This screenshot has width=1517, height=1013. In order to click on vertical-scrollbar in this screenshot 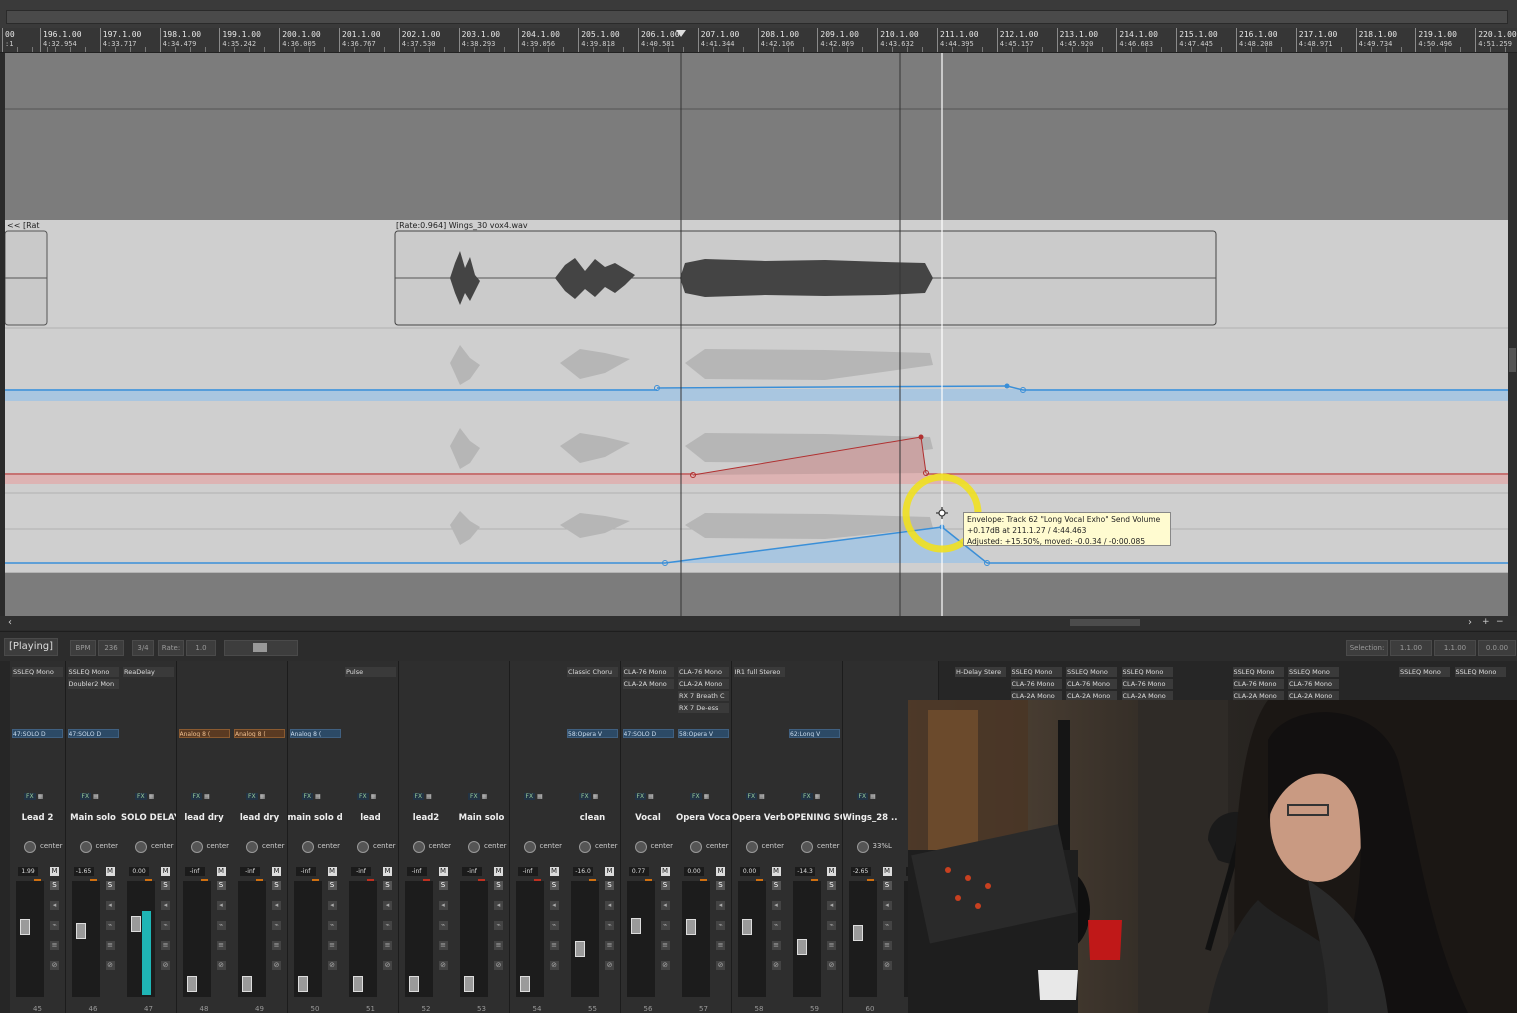, I will do `click(1512, 334)`.